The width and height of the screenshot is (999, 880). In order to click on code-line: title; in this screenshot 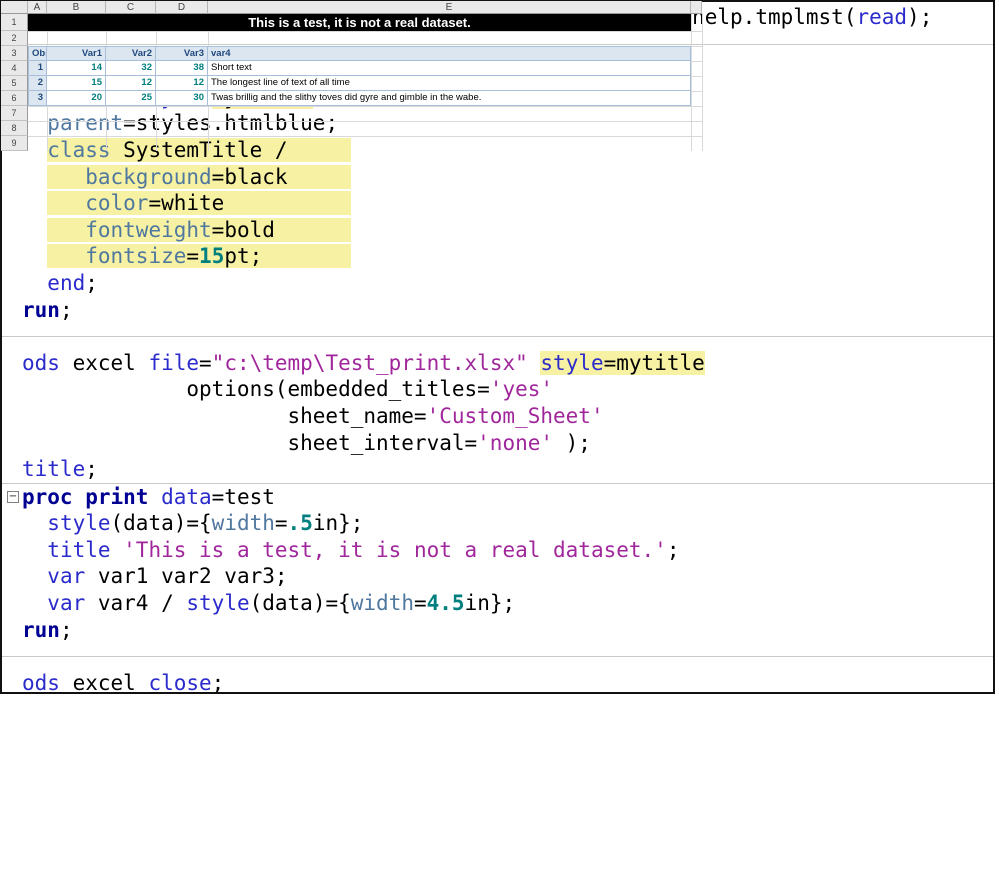, I will do `click(497, 469)`.